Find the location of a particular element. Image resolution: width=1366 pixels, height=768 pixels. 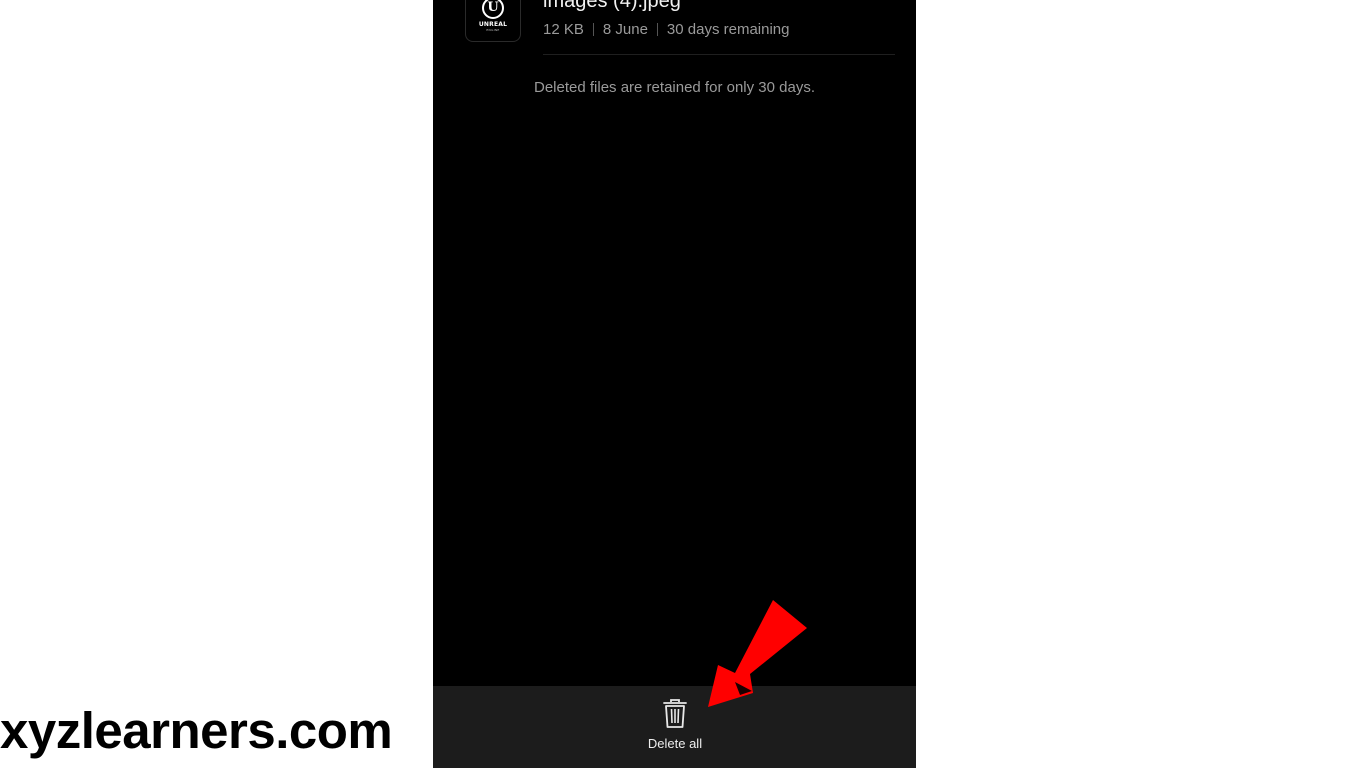

unreal-logo-icon: U is located at coordinates (493, 9).